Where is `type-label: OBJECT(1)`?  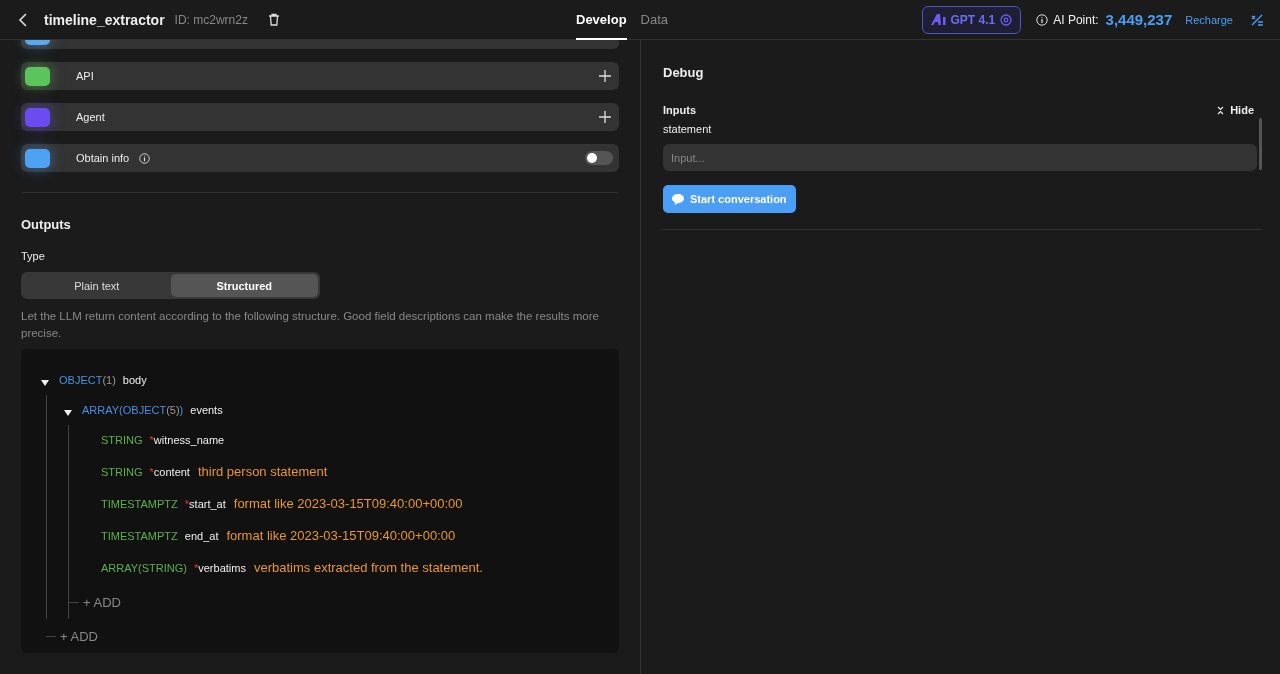
type-label: OBJECT(1) is located at coordinates (87, 380).